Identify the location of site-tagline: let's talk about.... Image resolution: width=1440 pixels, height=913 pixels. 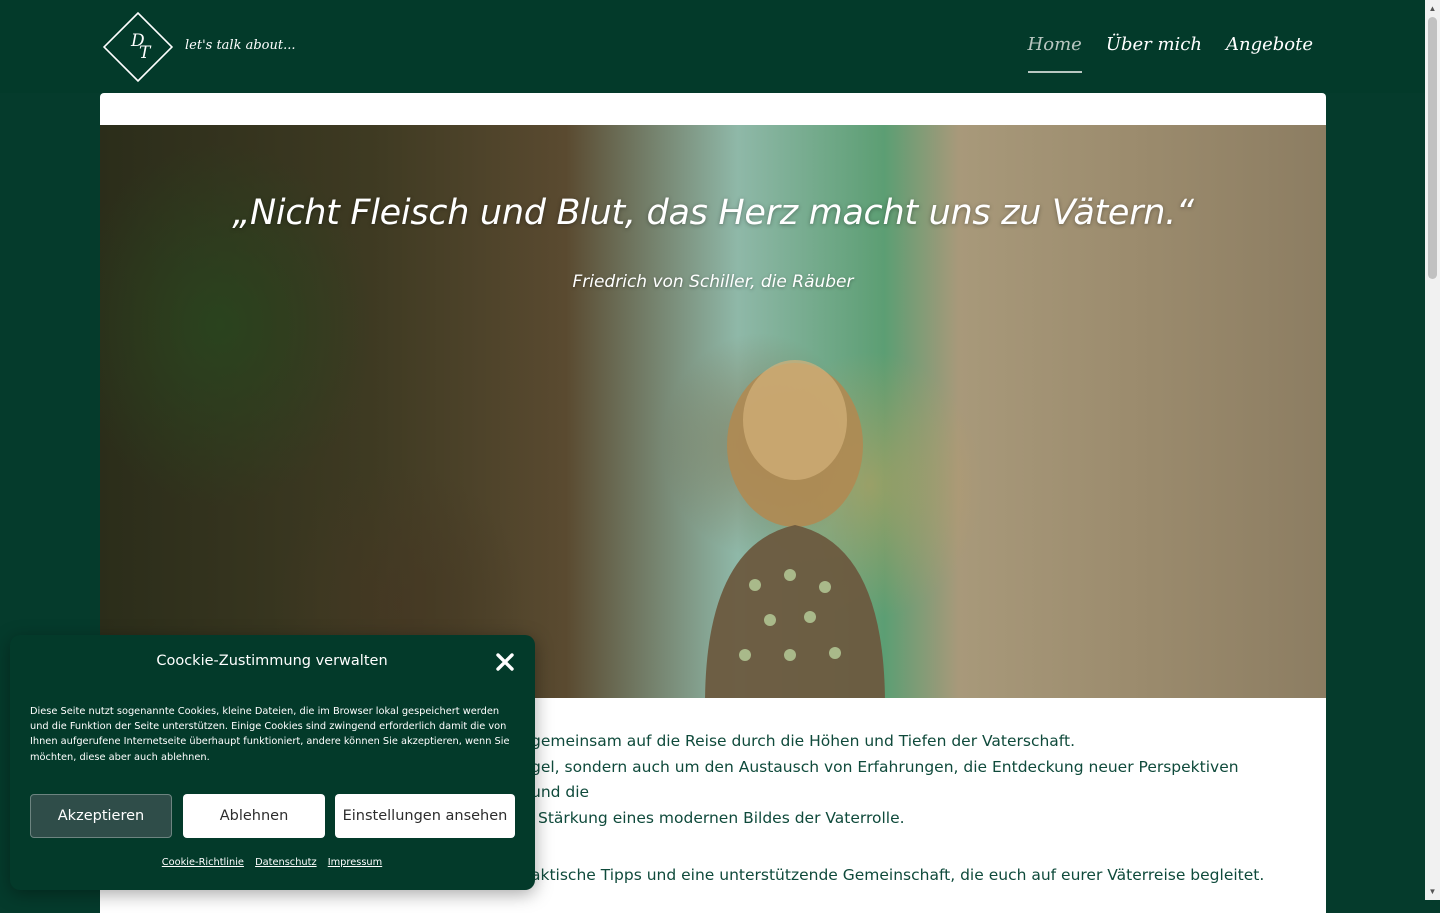
(240, 45).